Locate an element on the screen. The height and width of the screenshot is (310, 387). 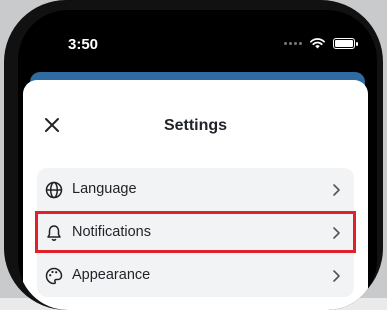
bell-icon is located at coordinates (54, 233).